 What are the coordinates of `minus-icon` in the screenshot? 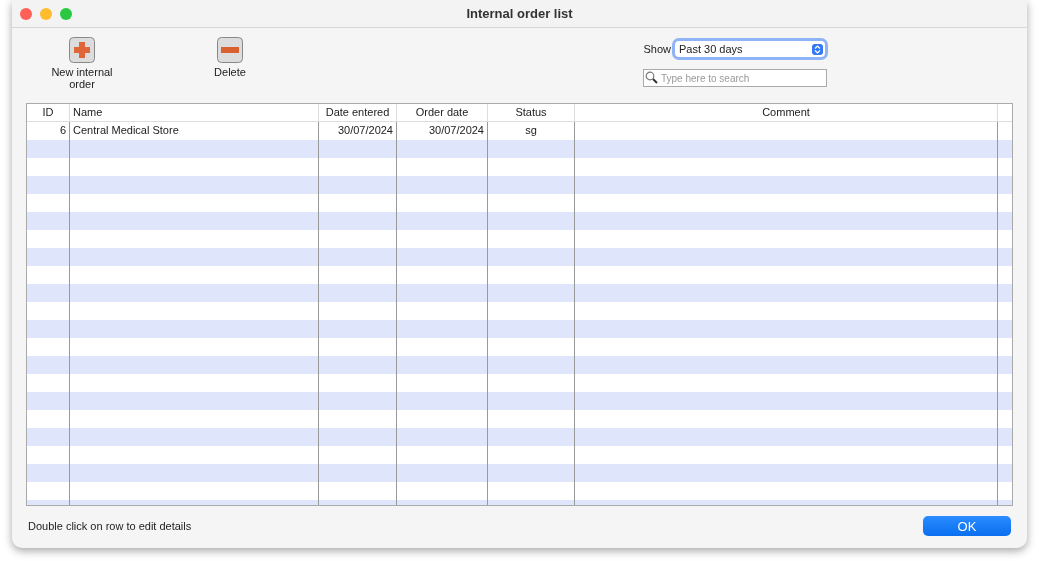 It's located at (230, 50).